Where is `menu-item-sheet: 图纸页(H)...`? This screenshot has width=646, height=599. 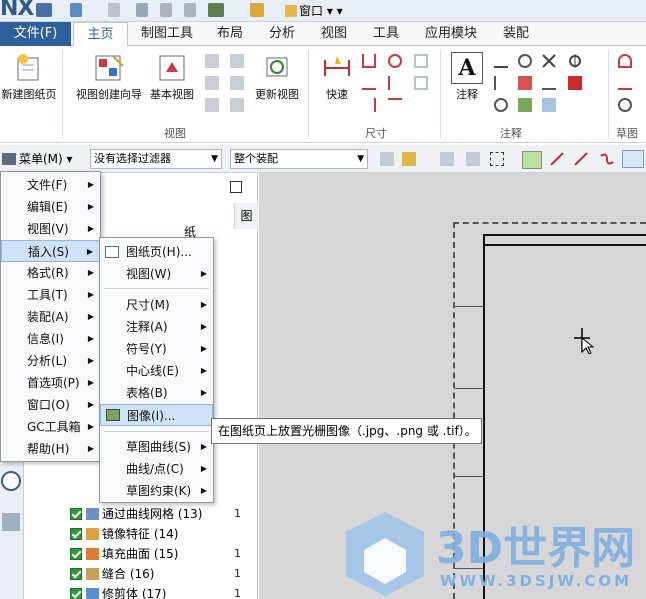
menu-item-sheet: 图纸页(H)... is located at coordinates (156, 252).